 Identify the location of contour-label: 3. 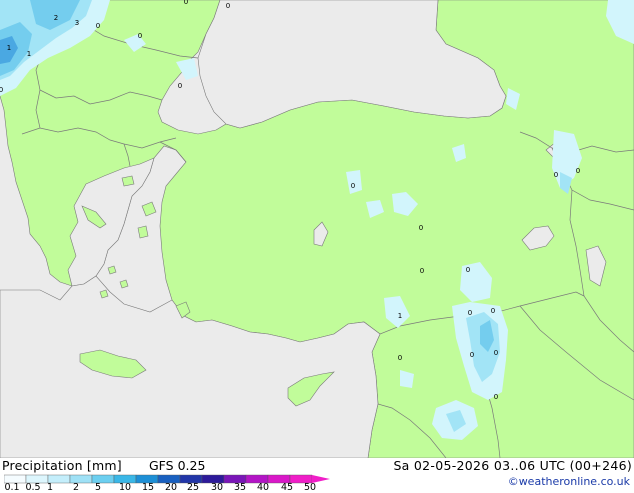
(77, 23).